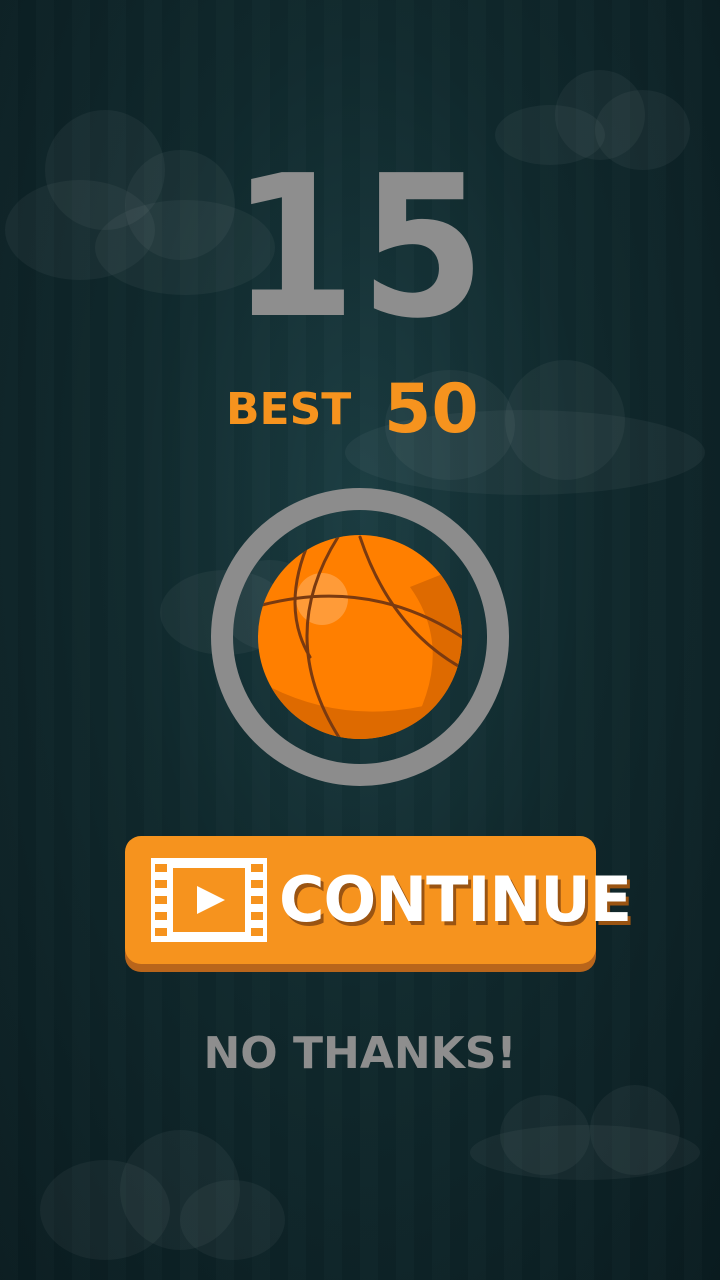  Describe the element at coordinates (455, 899) in the screenshot. I see `continue-button-label: CONTINUE` at that location.